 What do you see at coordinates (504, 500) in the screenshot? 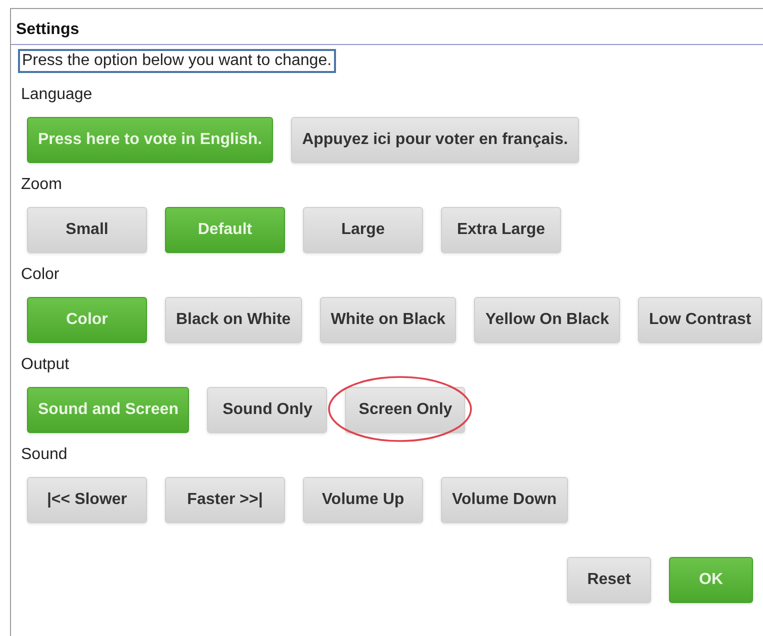
I see `option-button: Volume Down` at bounding box center [504, 500].